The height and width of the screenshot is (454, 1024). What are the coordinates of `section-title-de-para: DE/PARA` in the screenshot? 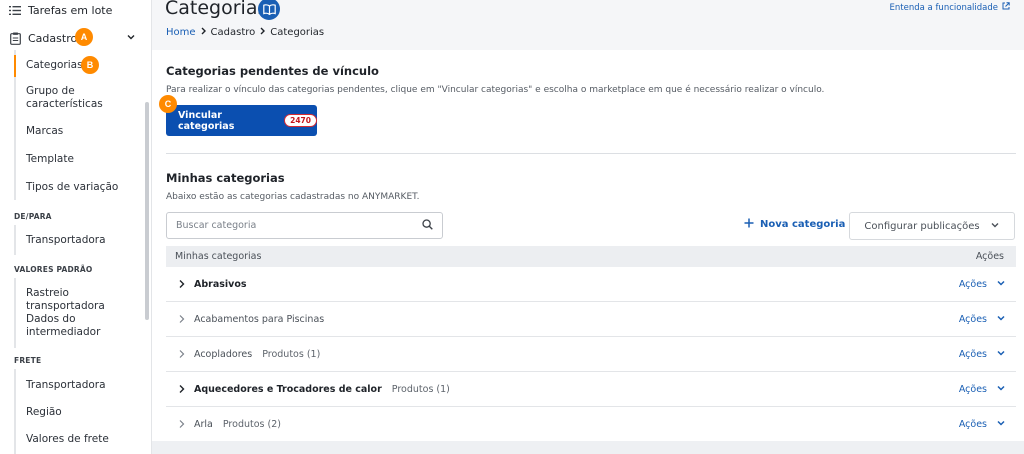 It's located at (33, 216).